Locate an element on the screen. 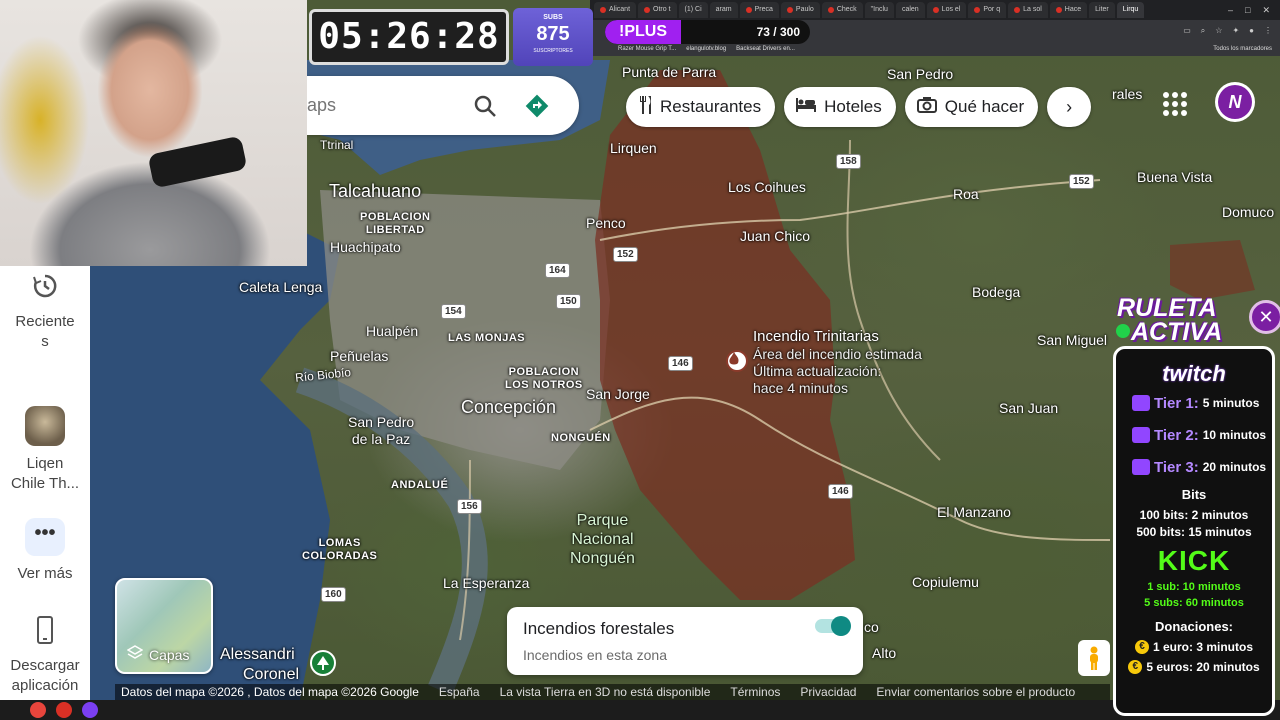 This screenshot has height=720, width=1280. stream-timer: 05:26:28 is located at coordinates (409, 37).